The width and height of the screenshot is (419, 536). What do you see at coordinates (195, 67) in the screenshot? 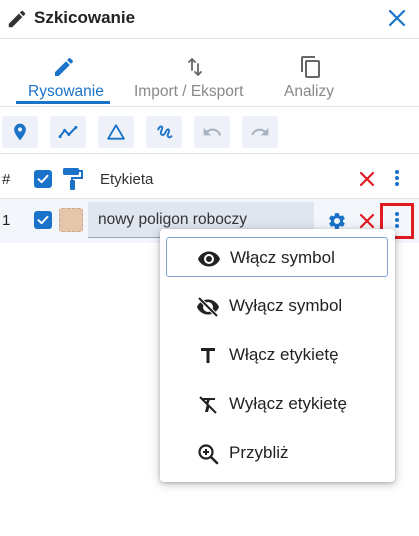
I see `import-export-icon` at bounding box center [195, 67].